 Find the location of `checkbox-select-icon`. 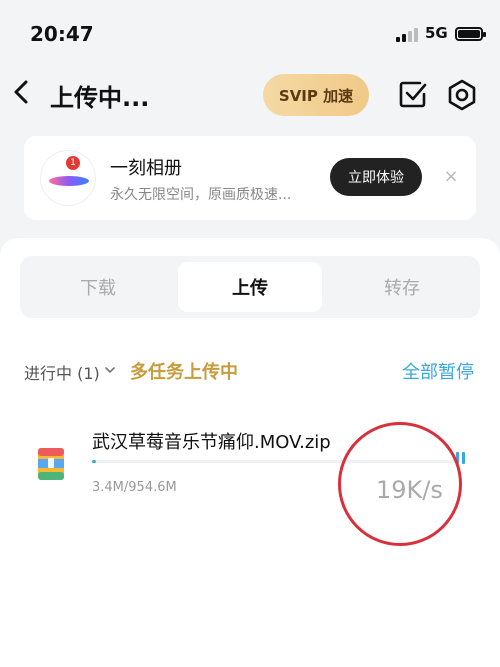

checkbox-select-icon is located at coordinates (413, 94).